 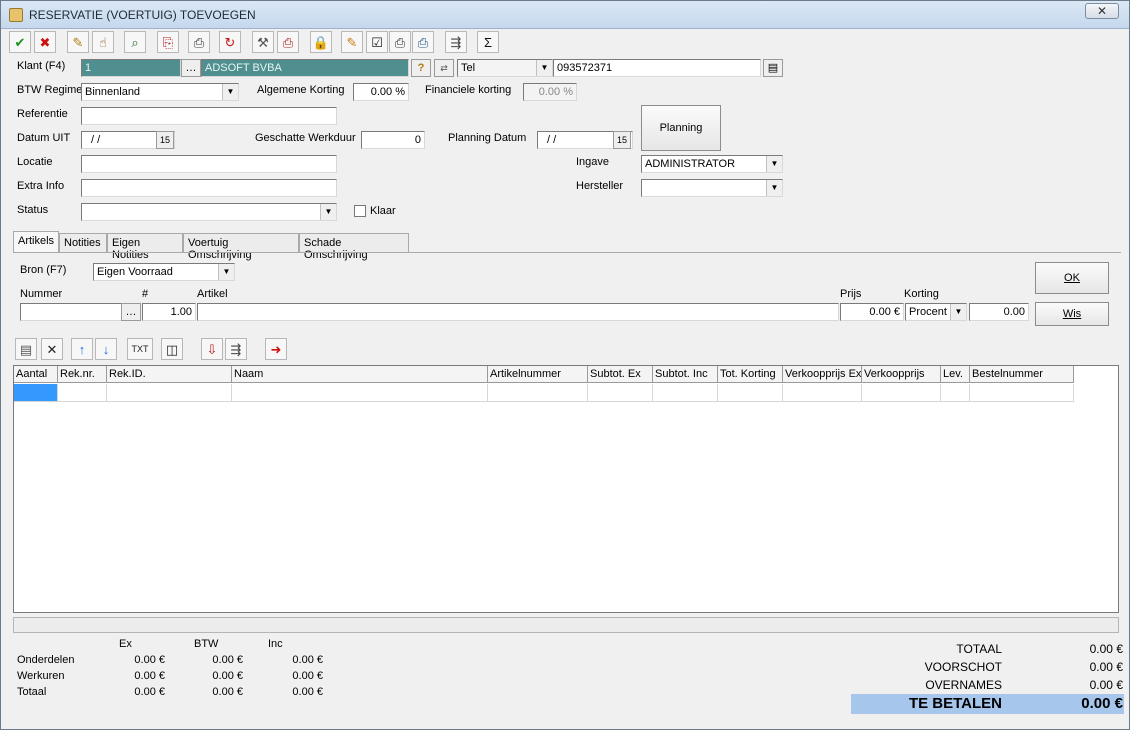 What do you see at coordinates (106, 349) in the screenshot?
I see `move-down-icon: ↓` at bounding box center [106, 349].